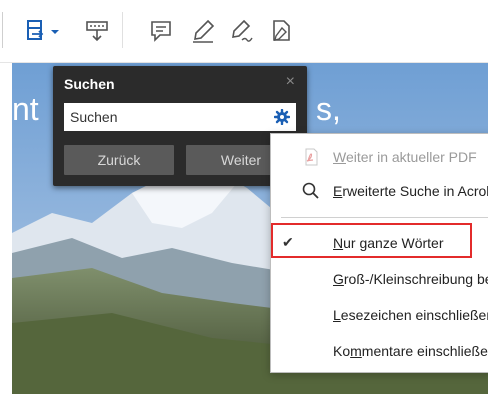  What do you see at coordinates (97, 31) in the screenshot?
I see `stamp-icon` at bounding box center [97, 31].